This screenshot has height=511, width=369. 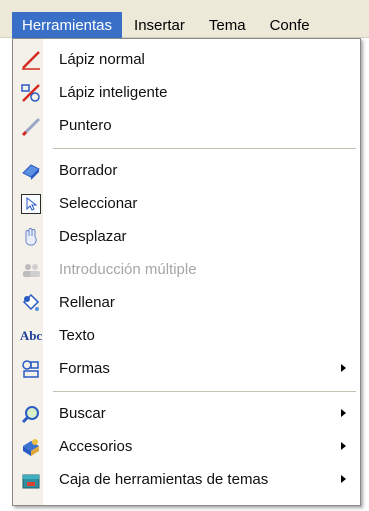 What do you see at coordinates (227, 25) in the screenshot?
I see `menu-tema: Tema` at bounding box center [227, 25].